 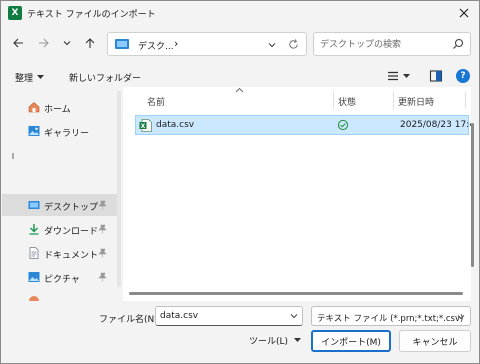 What do you see at coordinates (347, 103) in the screenshot?
I see `column-header-label: 状態` at bounding box center [347, 103].